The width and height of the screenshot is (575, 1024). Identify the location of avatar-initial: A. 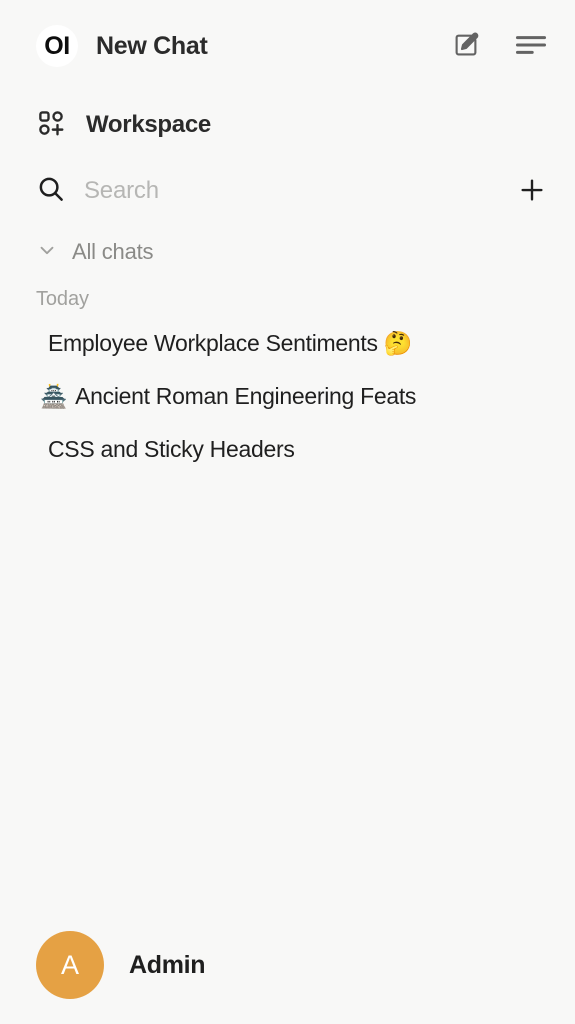
(69, 964).